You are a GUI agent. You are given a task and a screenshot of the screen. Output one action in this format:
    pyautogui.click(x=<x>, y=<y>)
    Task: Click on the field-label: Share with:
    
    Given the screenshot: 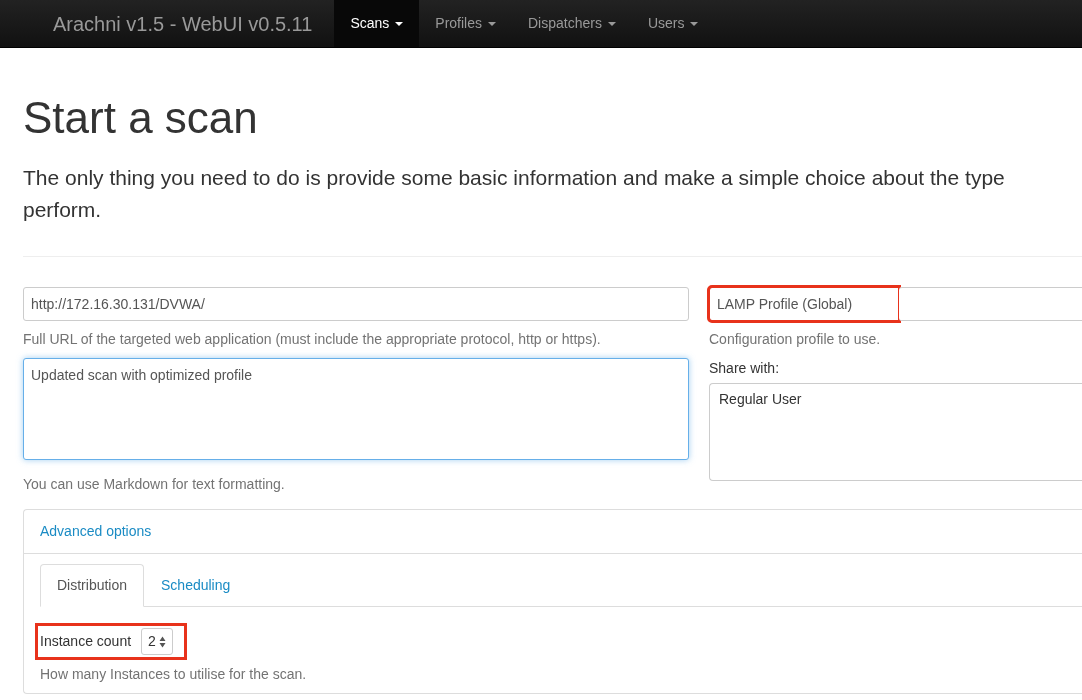 What is the action you would take?
    pyautogui.click(x=745, y=369)
    